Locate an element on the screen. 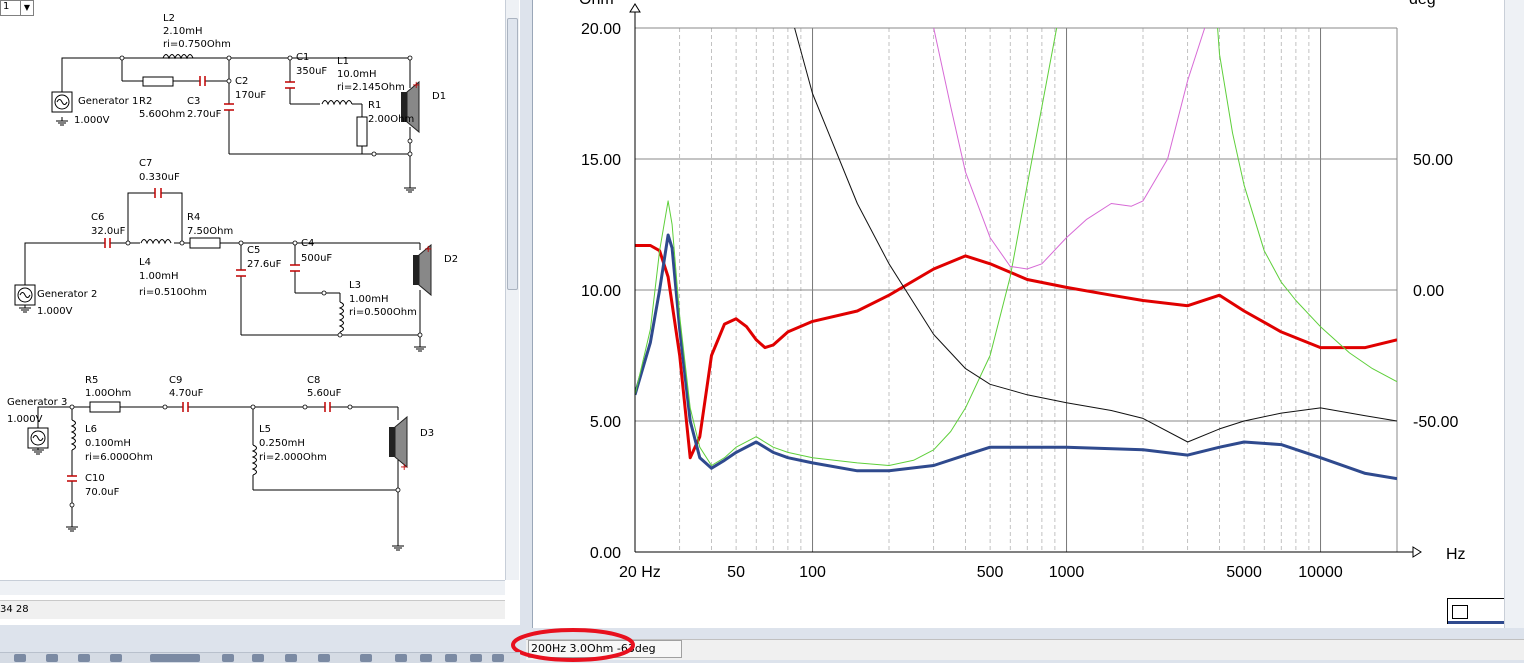 This screenshot has width=1524, height=663. gen3-voltage: 1.000V is located at coordinates (25, 419).